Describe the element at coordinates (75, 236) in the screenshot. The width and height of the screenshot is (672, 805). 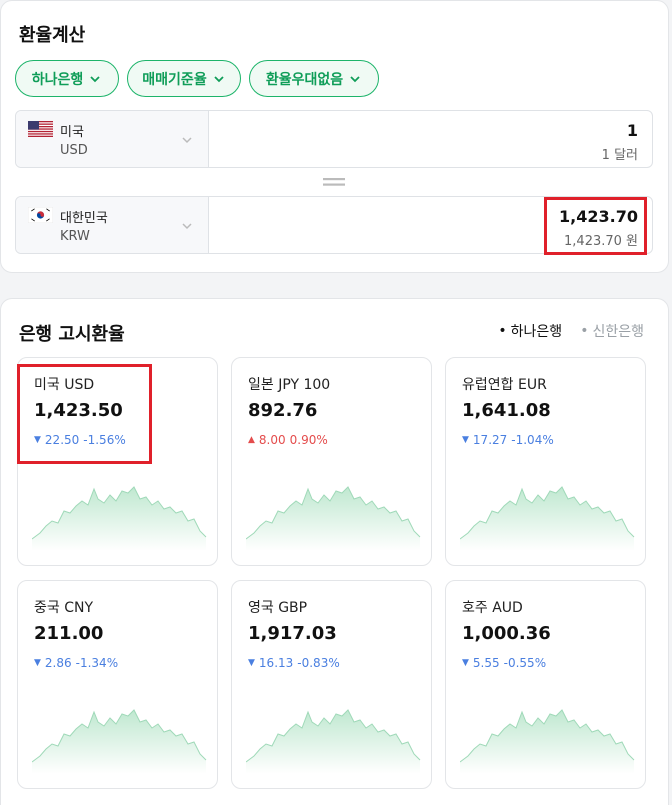
I see `to-currency-code: KRW` at that location.